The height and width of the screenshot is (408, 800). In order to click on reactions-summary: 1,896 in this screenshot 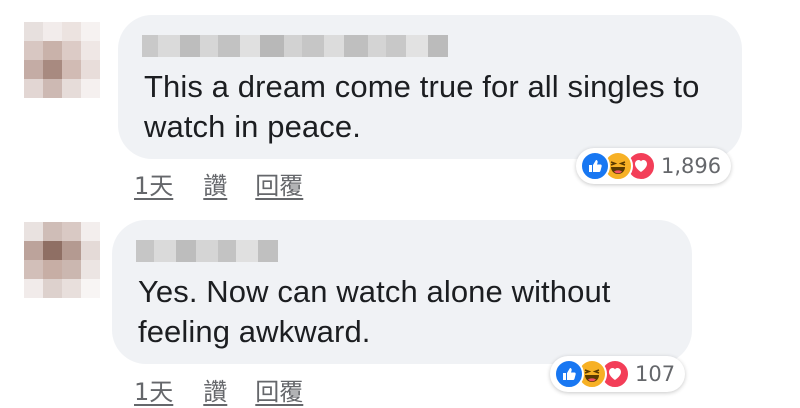, I will do `click(654, 166)`.